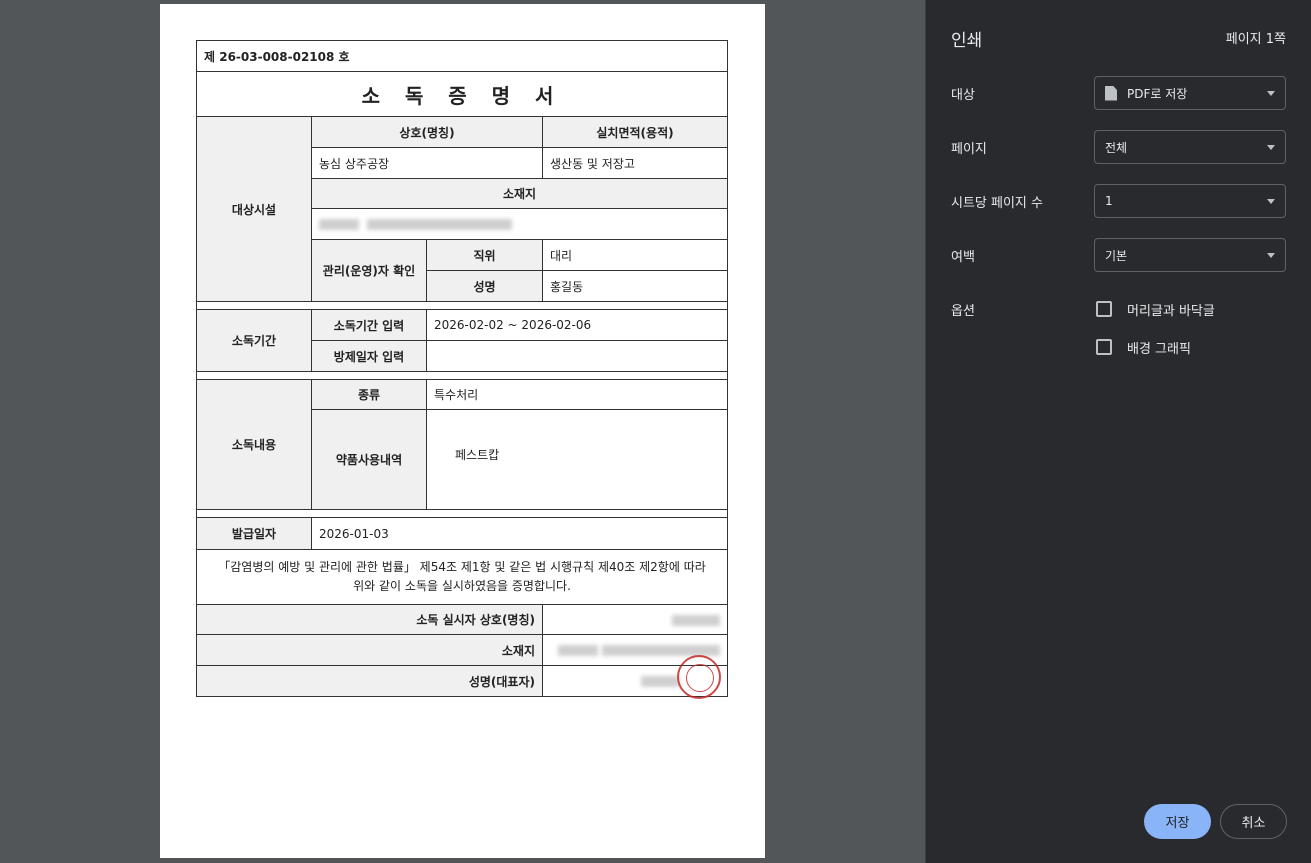 Image resolution: width=1311 pixels, height=863 pixels. What do you see at coordinates (963, 95) in the screenshot?
I see `destination-label: 대상` at bounding box center [963, 95].